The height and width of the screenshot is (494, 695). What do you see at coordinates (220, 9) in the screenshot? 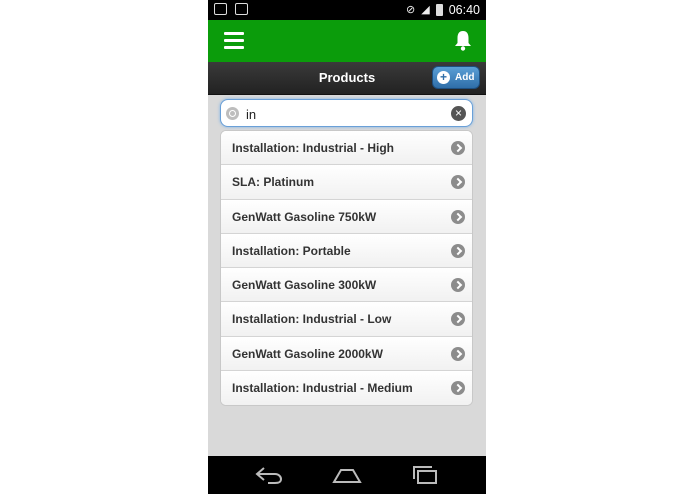
I see `chat-icon` at bounding box center [220, 9].